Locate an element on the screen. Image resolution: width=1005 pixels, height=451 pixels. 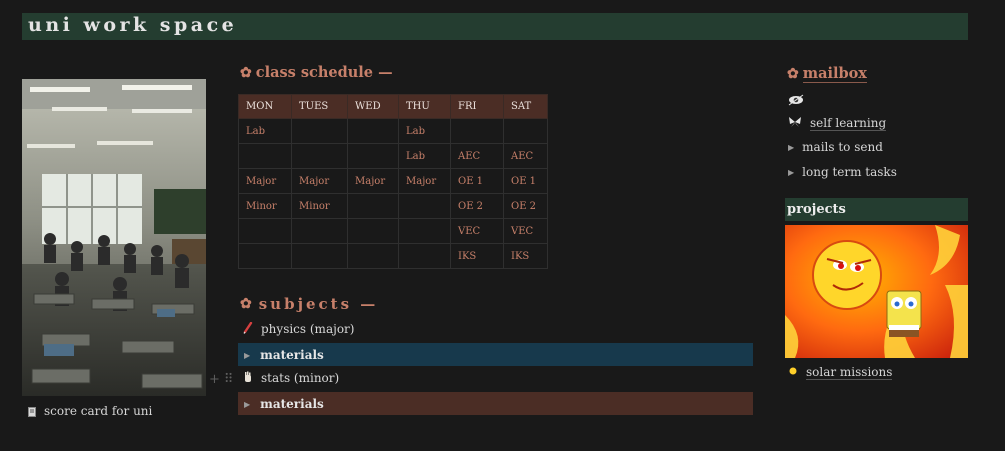
spongebob-sun-image is located at coordinates (876, 291).